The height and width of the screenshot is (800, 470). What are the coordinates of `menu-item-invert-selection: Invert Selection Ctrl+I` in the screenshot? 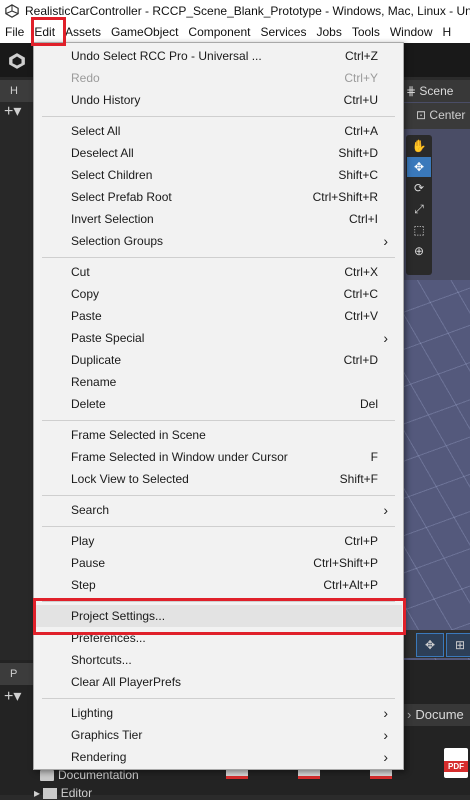 It's located at (218, 219).